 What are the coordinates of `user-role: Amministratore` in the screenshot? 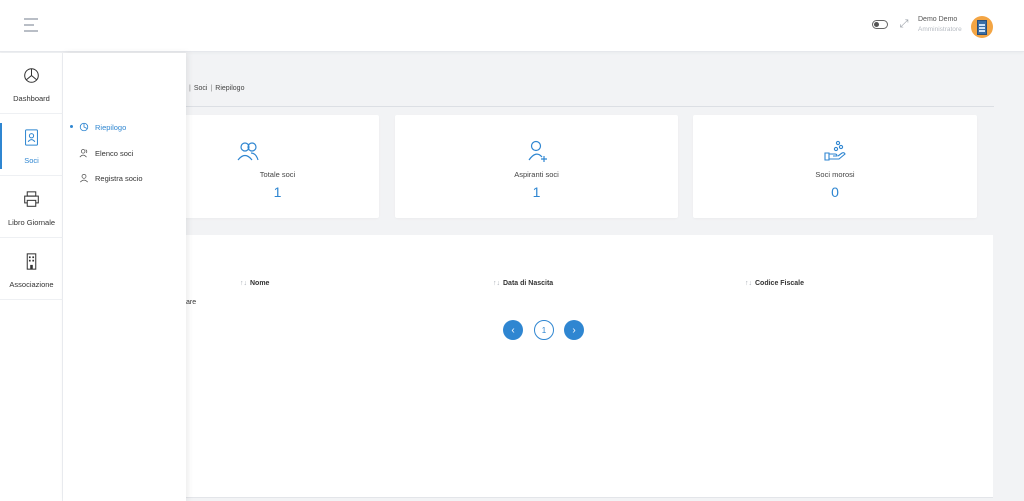 It's located at (940, 29).